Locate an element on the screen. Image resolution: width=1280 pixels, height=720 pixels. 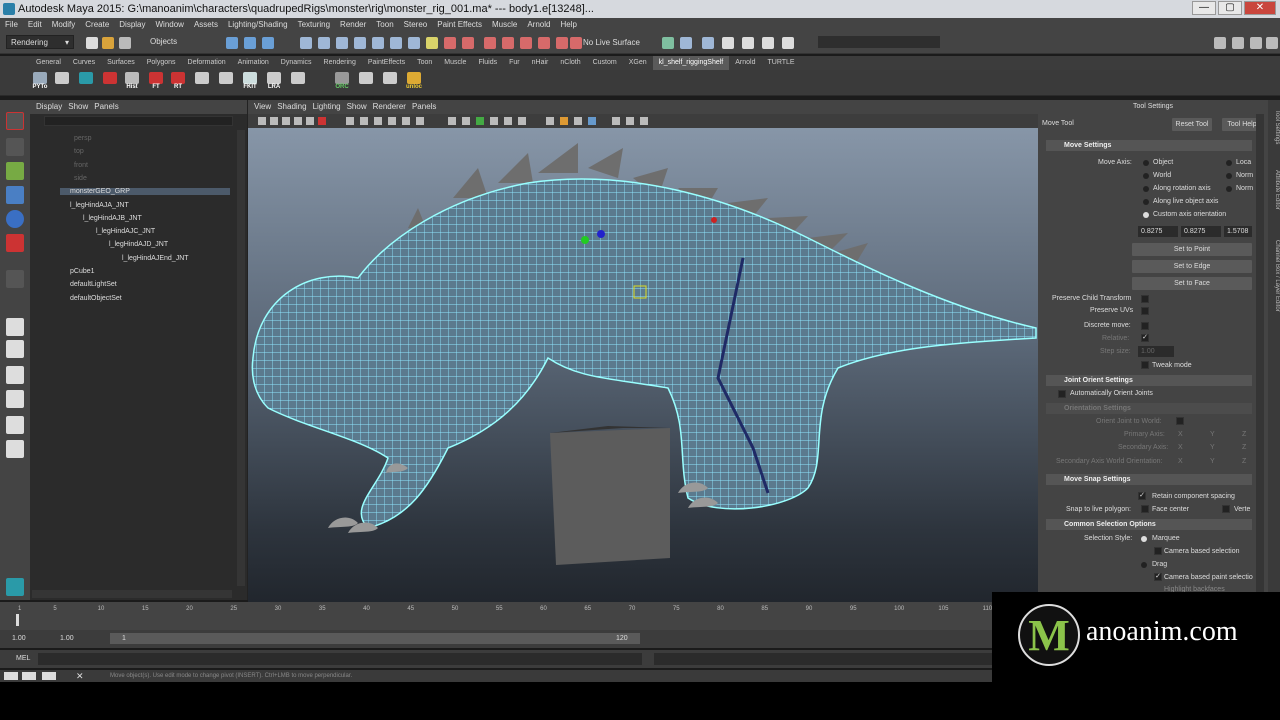
close-button: ✕ is located at coordinates (1260, 8).